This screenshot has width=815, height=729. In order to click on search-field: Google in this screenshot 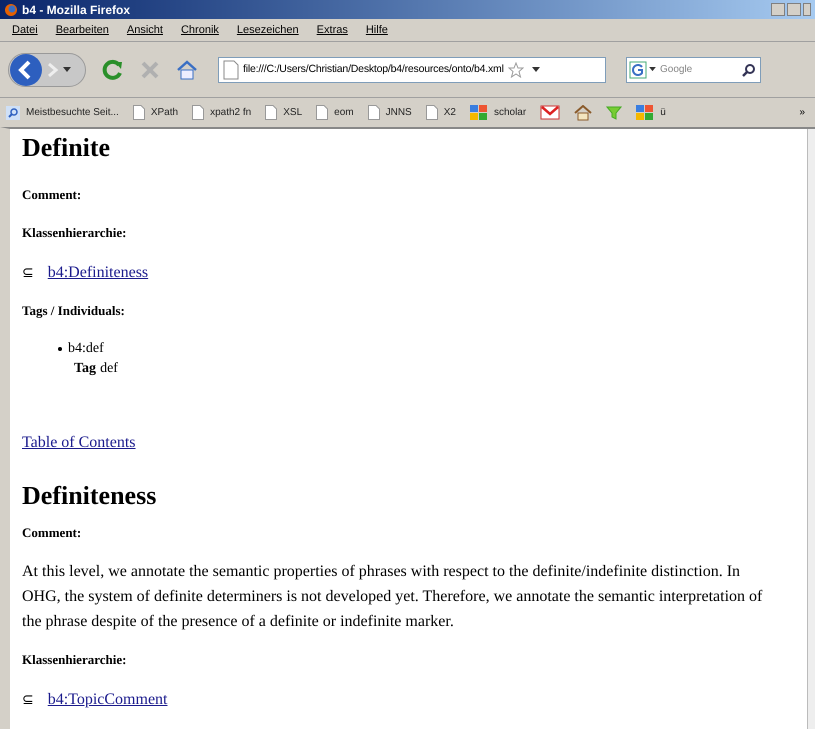, I will do `click(693, 69)`.